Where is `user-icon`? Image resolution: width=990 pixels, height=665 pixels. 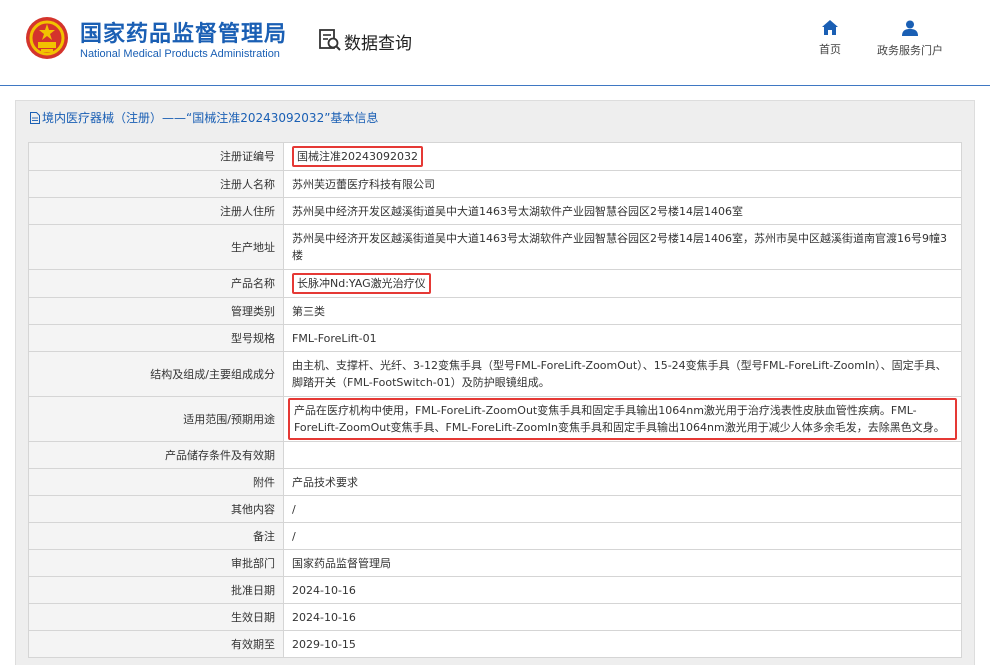
user-icon is located at coordinates (910, 28).